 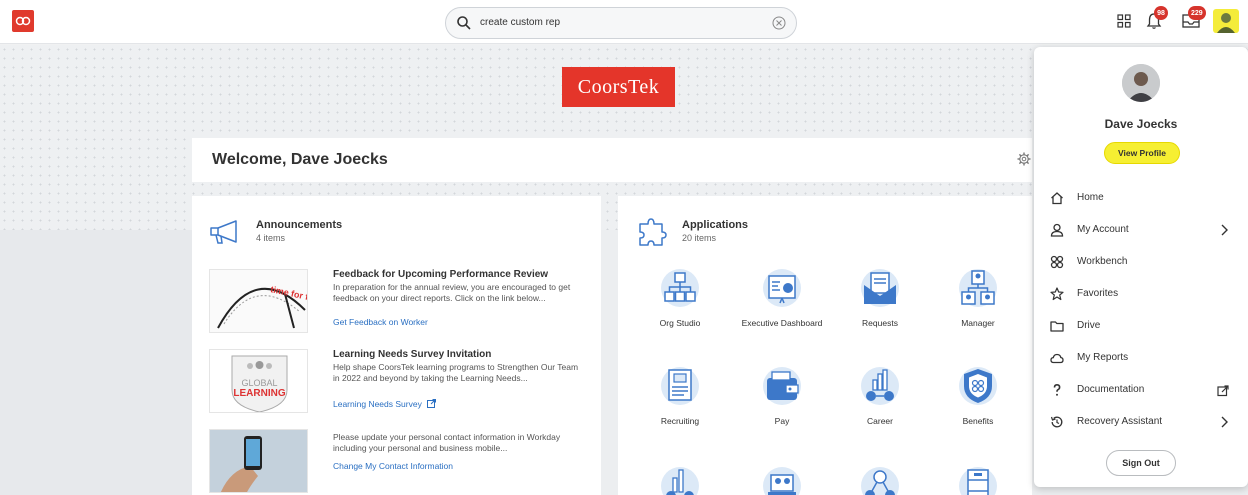 What do you see at coordinates (299, 225) in the screenshot?
I see `announcements-title: Announcements` at bounding box center [299, 225].